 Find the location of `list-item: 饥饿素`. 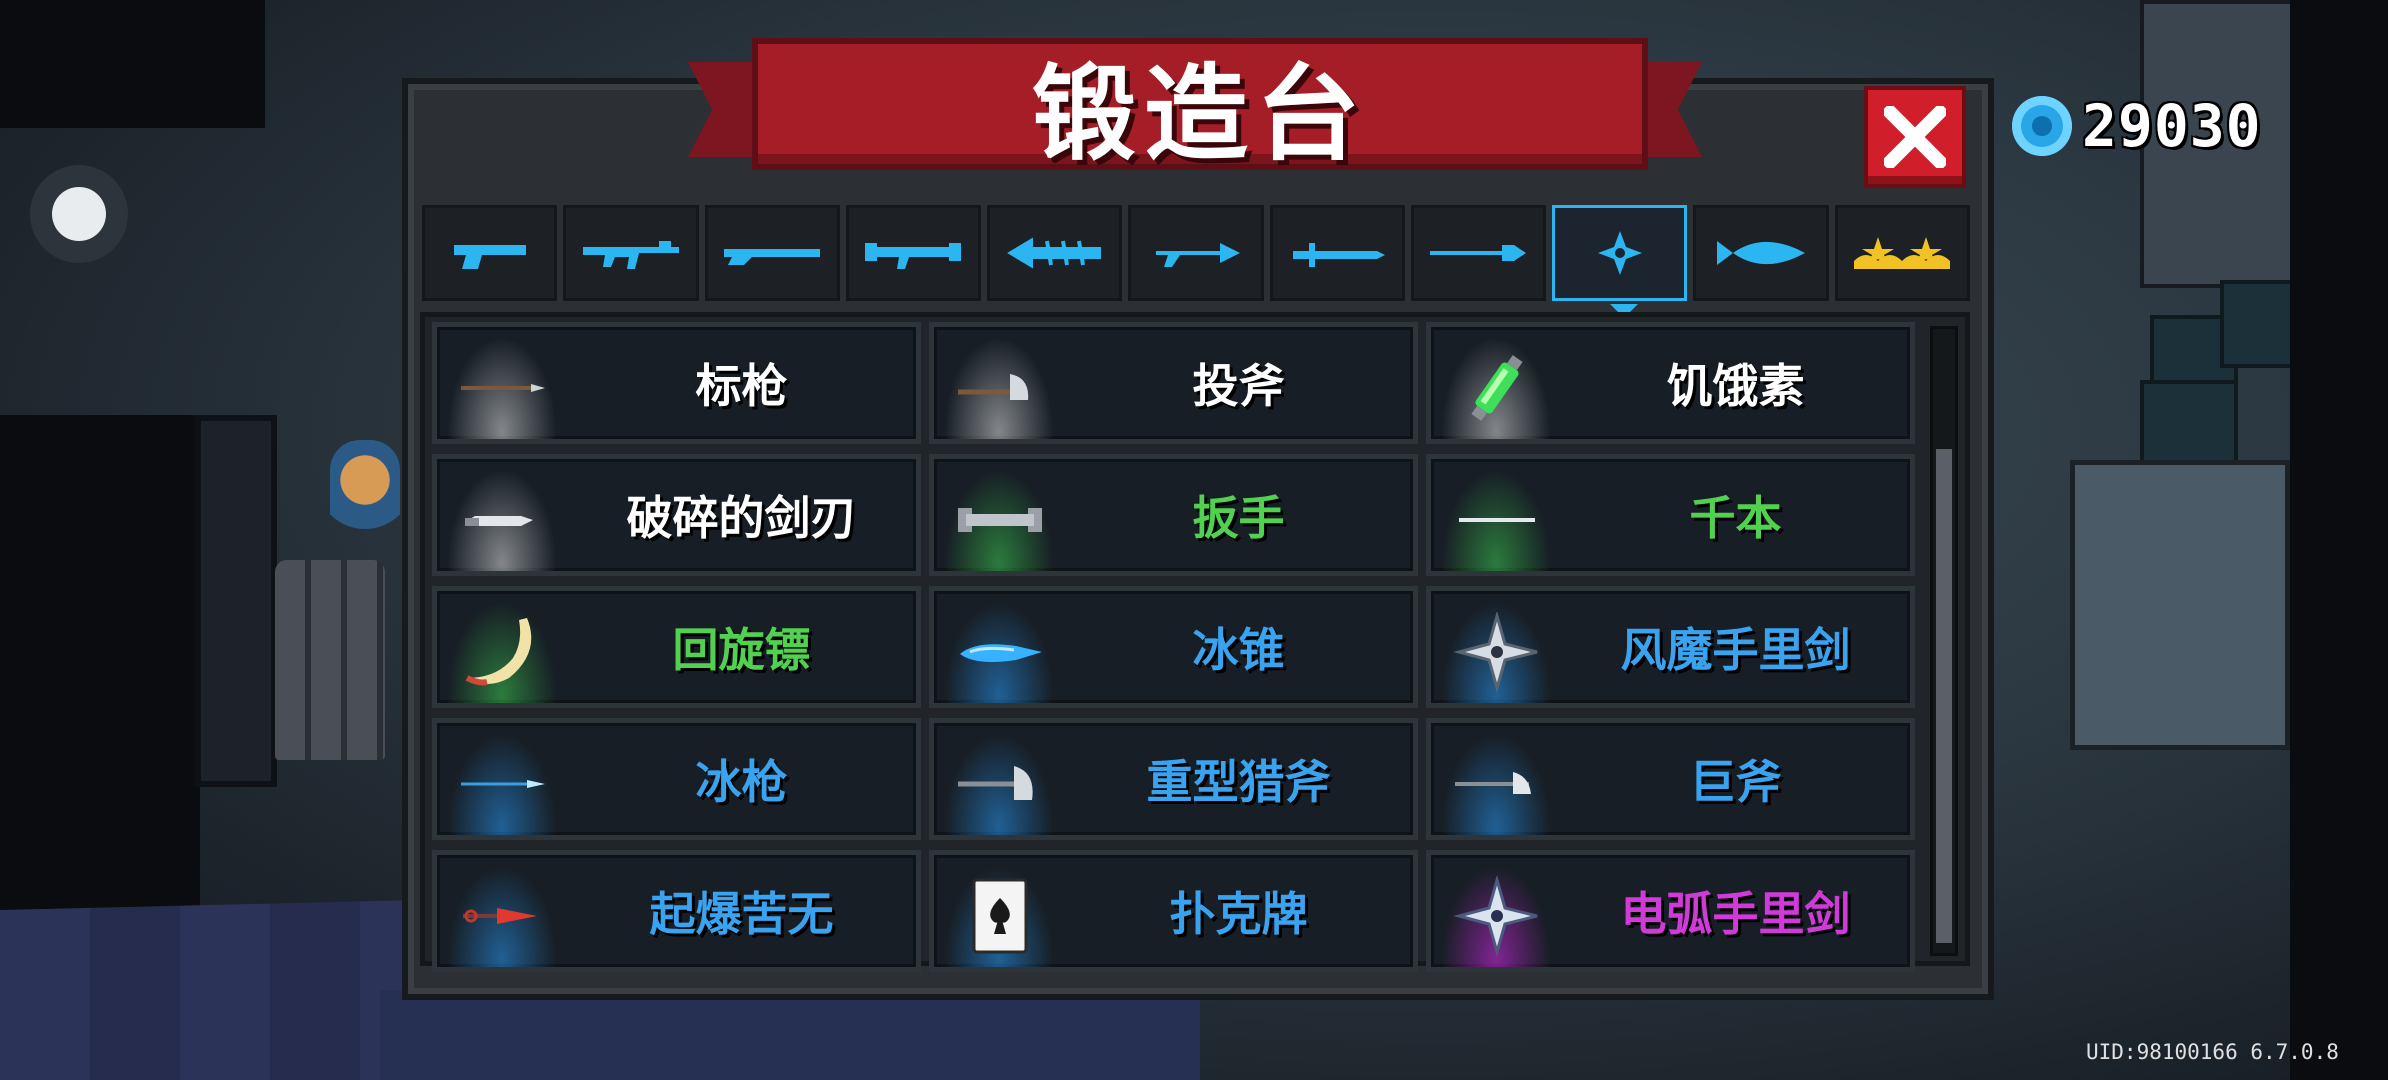

list-item: 饥饿素 is located at coordinates (1670, 383).